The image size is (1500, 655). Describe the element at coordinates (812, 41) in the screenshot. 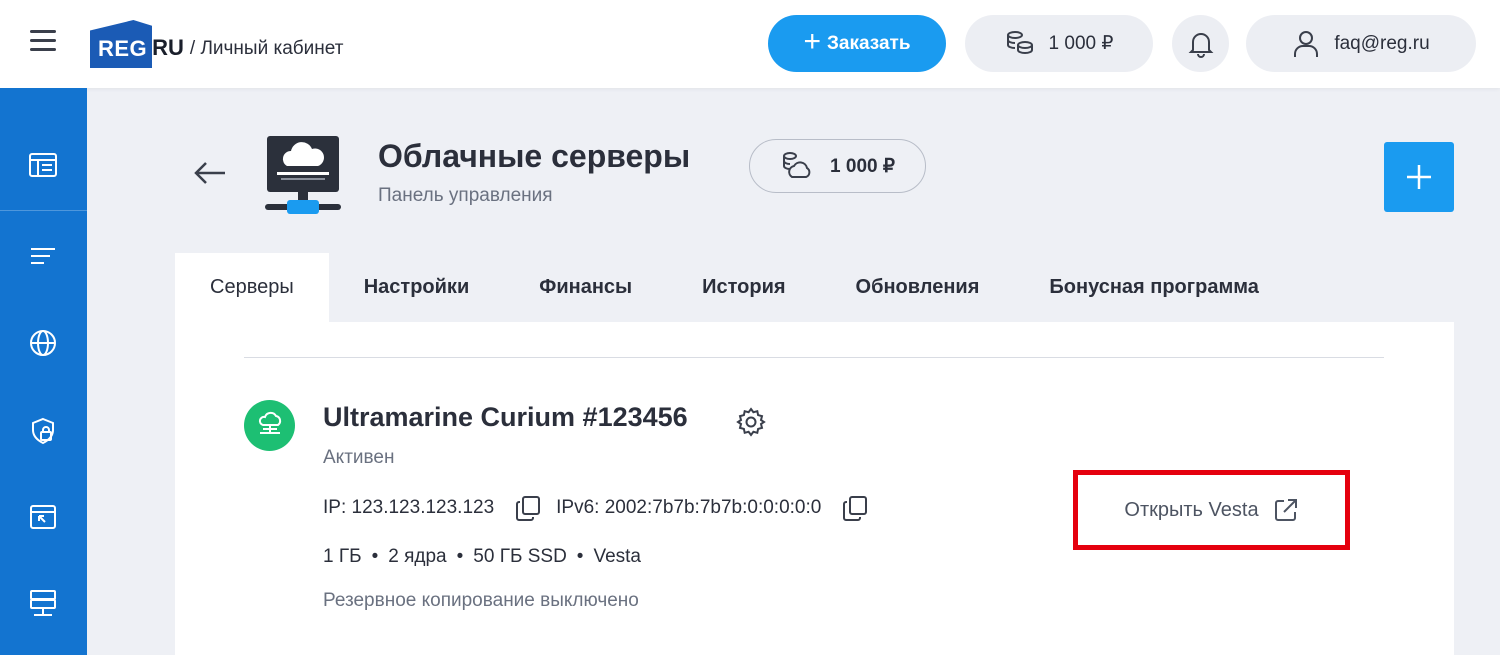

I see `plus-icon: +` at that location.